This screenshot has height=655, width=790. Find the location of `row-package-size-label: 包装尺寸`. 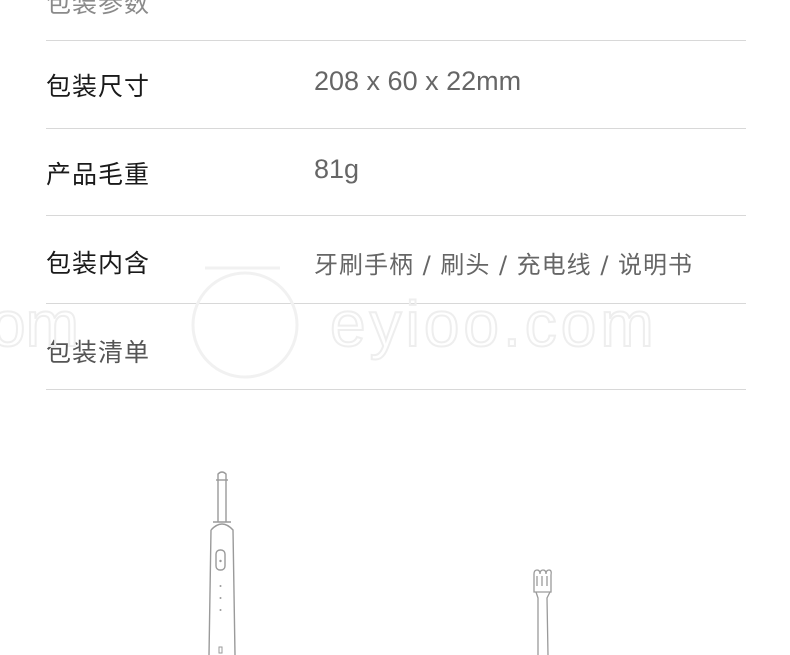

row-package-size-label: 包装尺寸 is located at coordinates (98, 86).